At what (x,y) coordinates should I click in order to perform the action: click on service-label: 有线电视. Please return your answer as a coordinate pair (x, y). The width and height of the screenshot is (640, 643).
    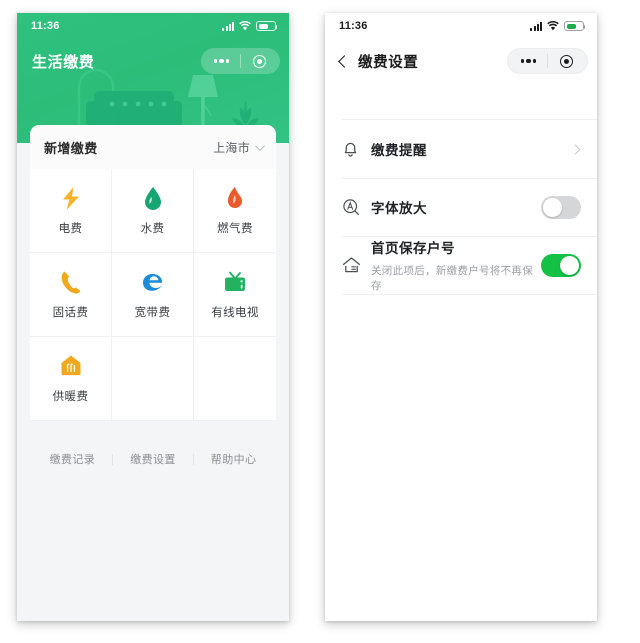
    Looking at the image, I should click on (235, 313).